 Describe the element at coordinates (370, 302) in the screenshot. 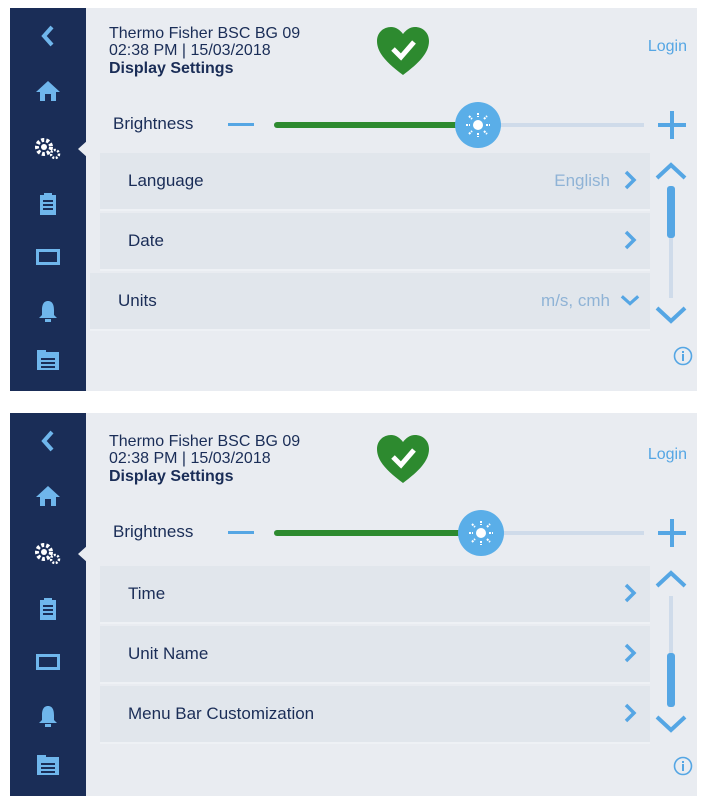

I see `list-item-units: Units m/s, cmh` at that location.